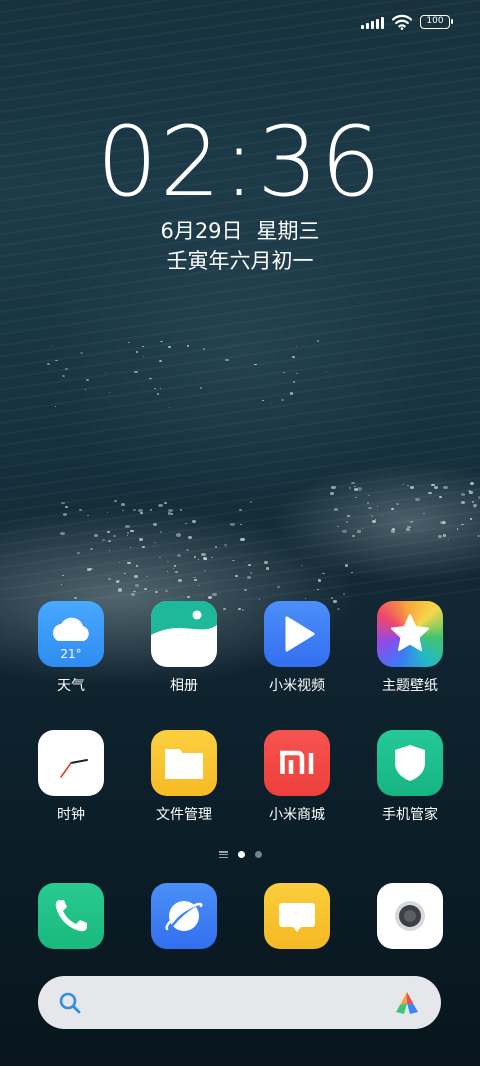 The width and height of the screenshot is (480, 1066). Describe the element at coordinates (223, 854) in the screenshot. I see `feed-page-icon` at that location.